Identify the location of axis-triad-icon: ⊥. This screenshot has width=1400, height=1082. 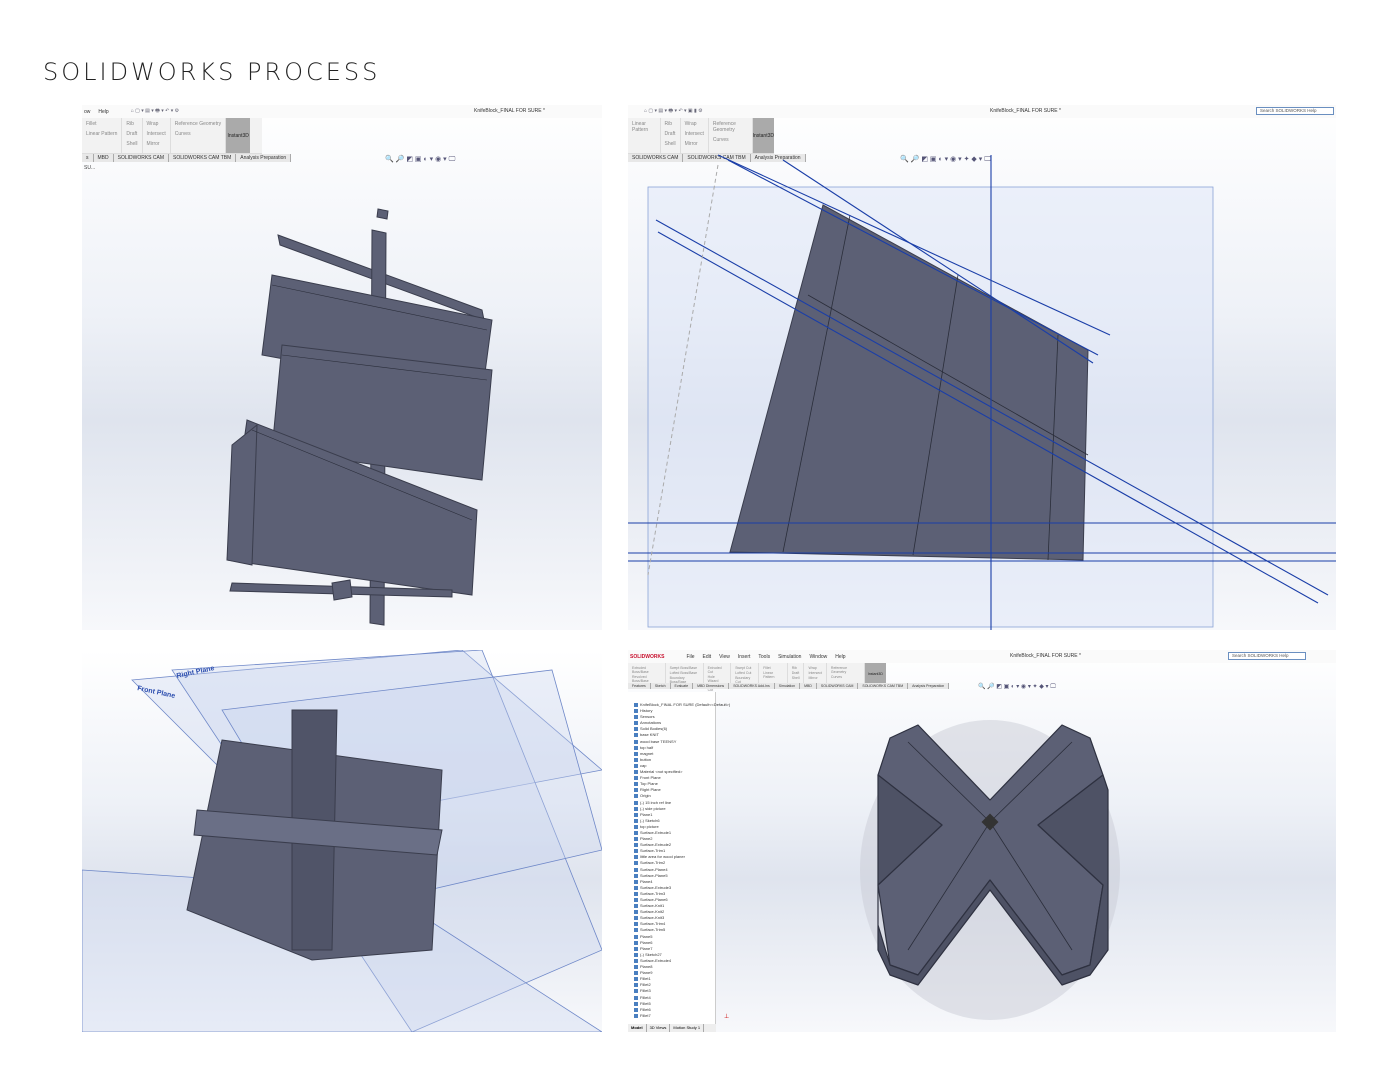
(726, 1016).